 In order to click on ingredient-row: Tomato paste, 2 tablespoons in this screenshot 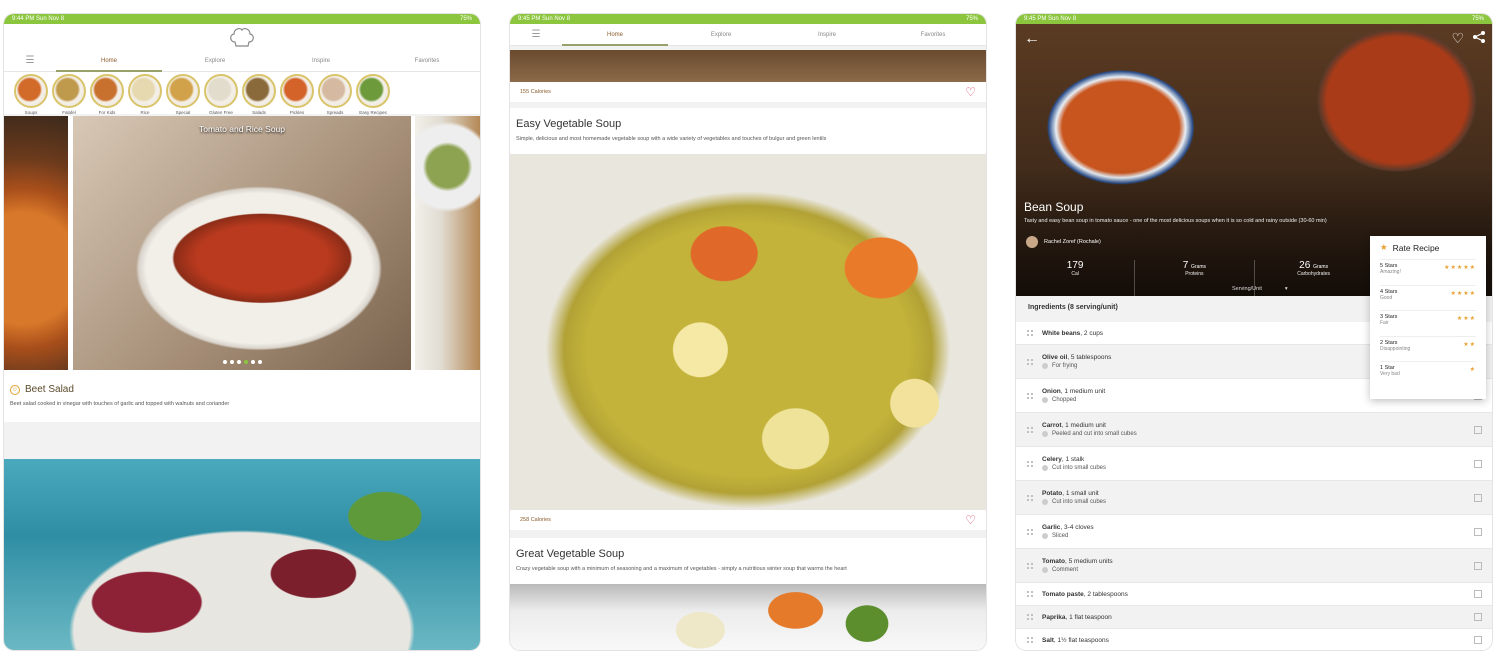, I will do `click(1254, 594)`.